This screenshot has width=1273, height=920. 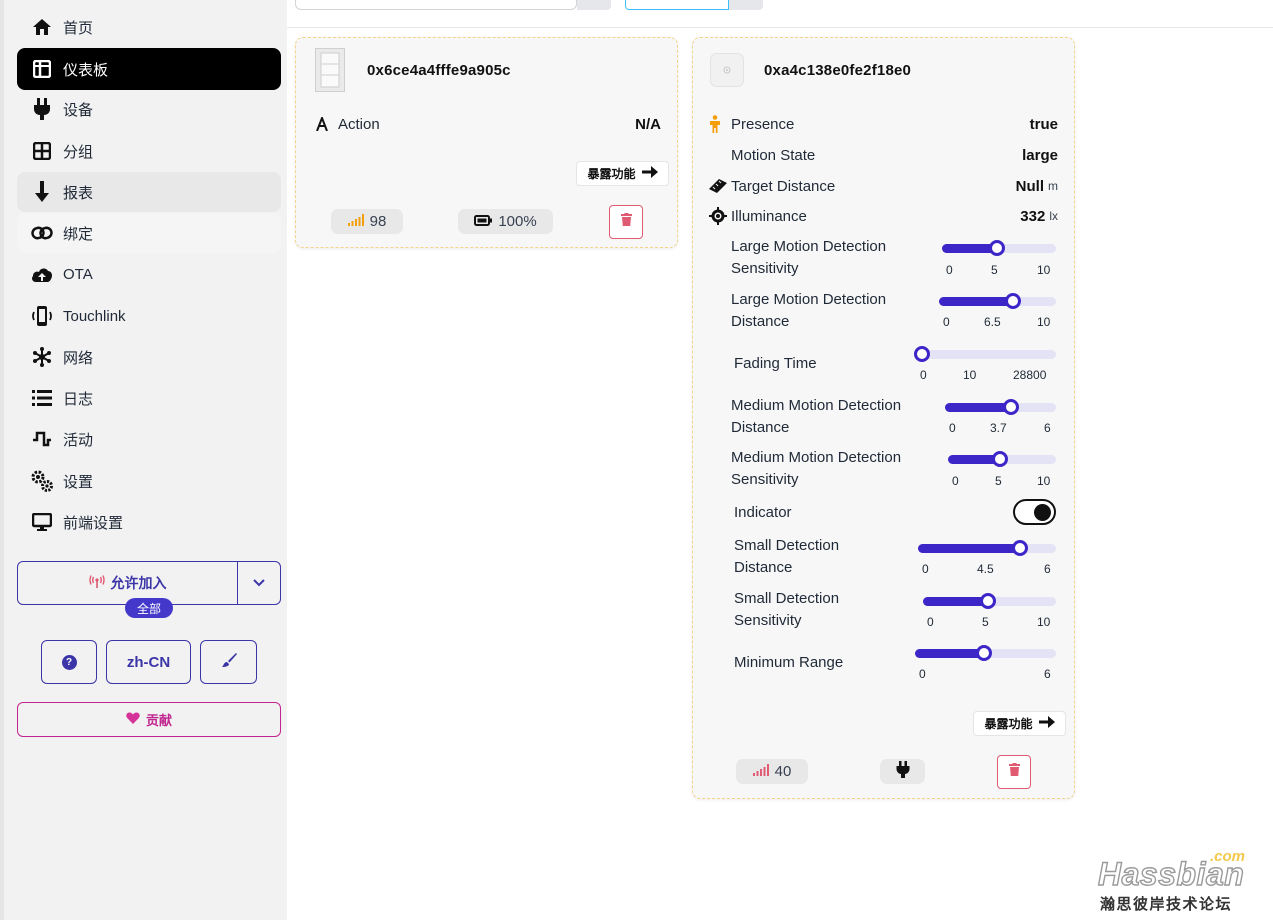 What do you see at coordinates (883, 216) in the screenshot?
I see `illuminance-row: Illuminance 332 lx` at bounding box center [883, 216].